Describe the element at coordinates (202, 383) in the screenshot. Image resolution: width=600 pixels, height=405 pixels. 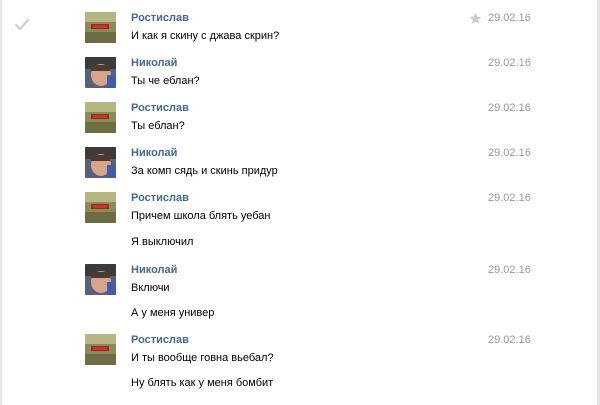
I see `message-text: Ну блять как у меня бомбит` at that location.